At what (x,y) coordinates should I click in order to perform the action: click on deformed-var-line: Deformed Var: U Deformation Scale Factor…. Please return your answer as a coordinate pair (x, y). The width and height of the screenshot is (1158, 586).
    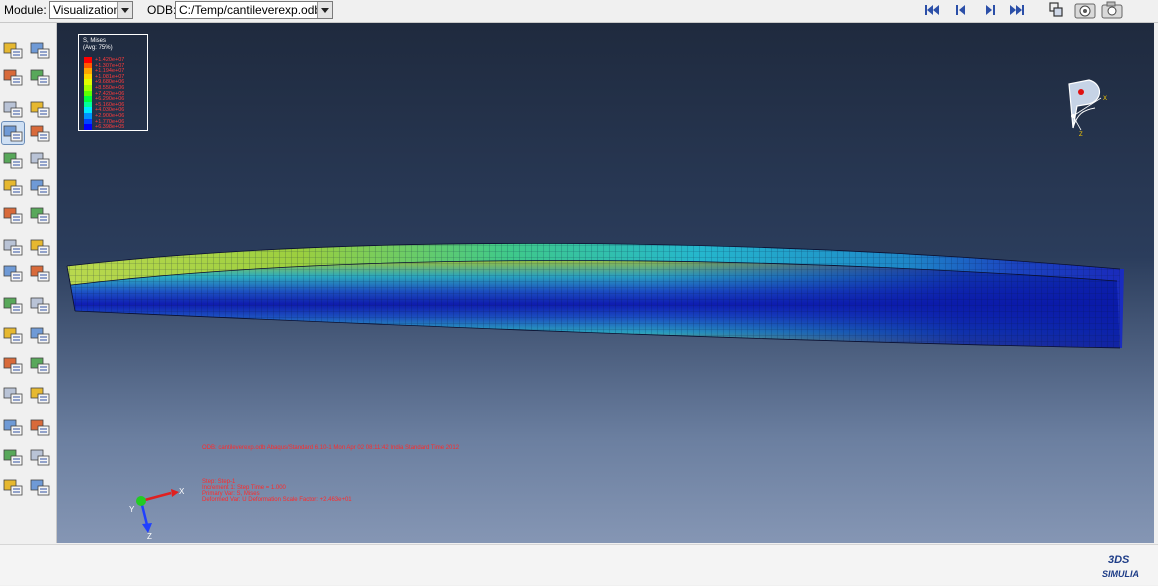
    Looking at the image, I should click on (277, 500).